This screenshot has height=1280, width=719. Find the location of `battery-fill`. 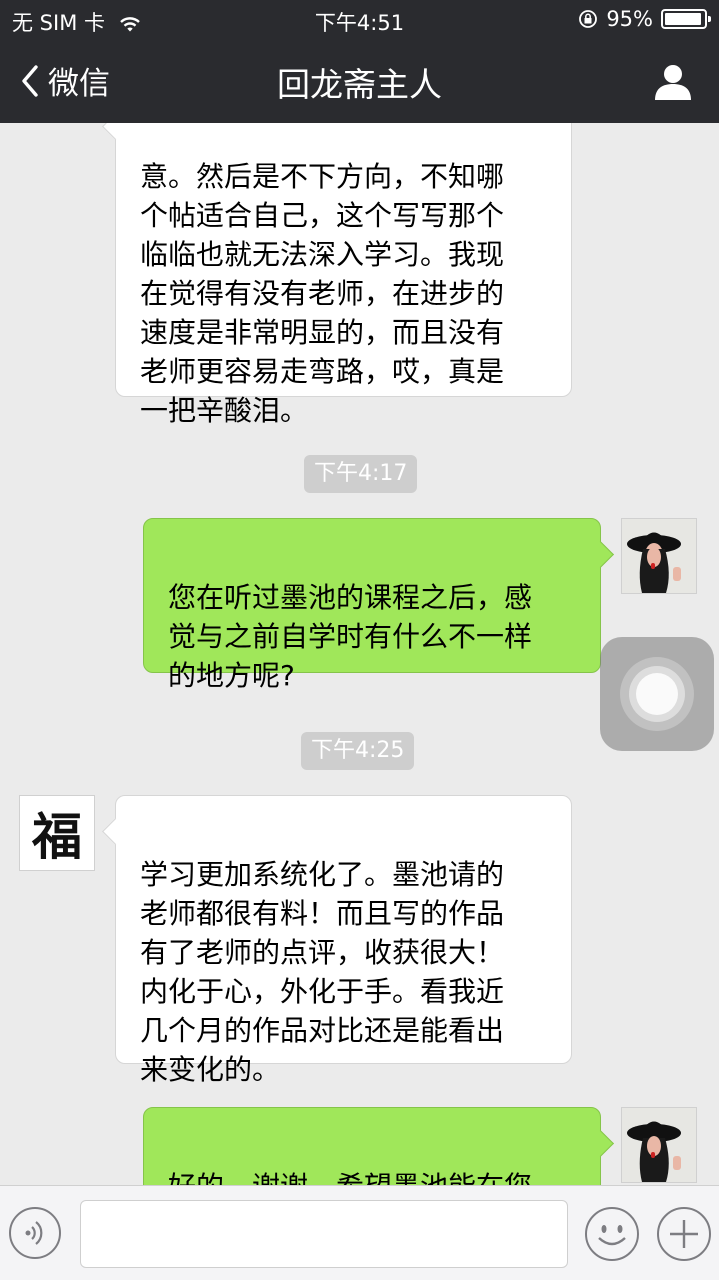

battery-fill is located at coordinates (683, 19).